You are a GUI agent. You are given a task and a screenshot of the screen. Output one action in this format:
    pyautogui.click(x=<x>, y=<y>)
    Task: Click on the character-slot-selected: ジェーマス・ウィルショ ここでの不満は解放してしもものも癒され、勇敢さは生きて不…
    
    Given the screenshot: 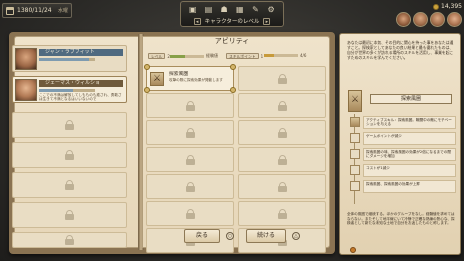 What is the action you would take?
    pyautogui.click(x=69, y=89)
    